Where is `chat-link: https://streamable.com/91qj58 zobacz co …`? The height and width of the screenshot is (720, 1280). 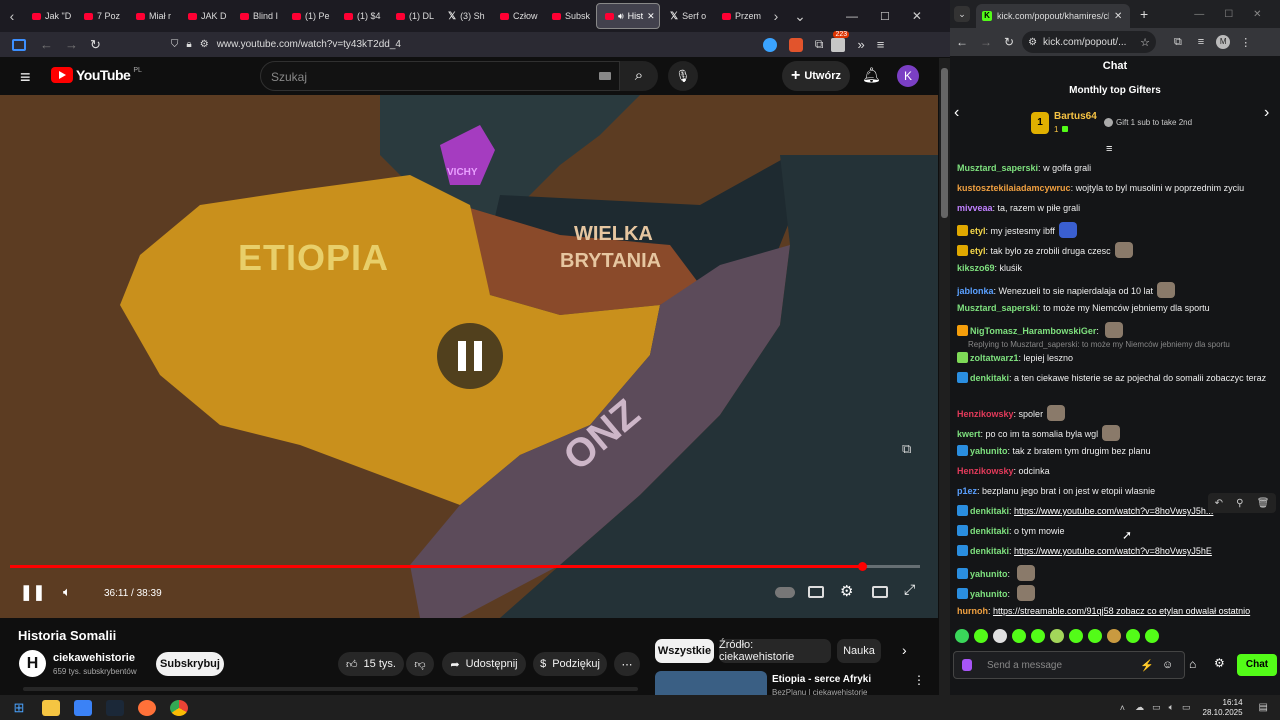
chat-link: https://streamable.com/91qj58 zobacz co … is located at coordinates (1121, 611).